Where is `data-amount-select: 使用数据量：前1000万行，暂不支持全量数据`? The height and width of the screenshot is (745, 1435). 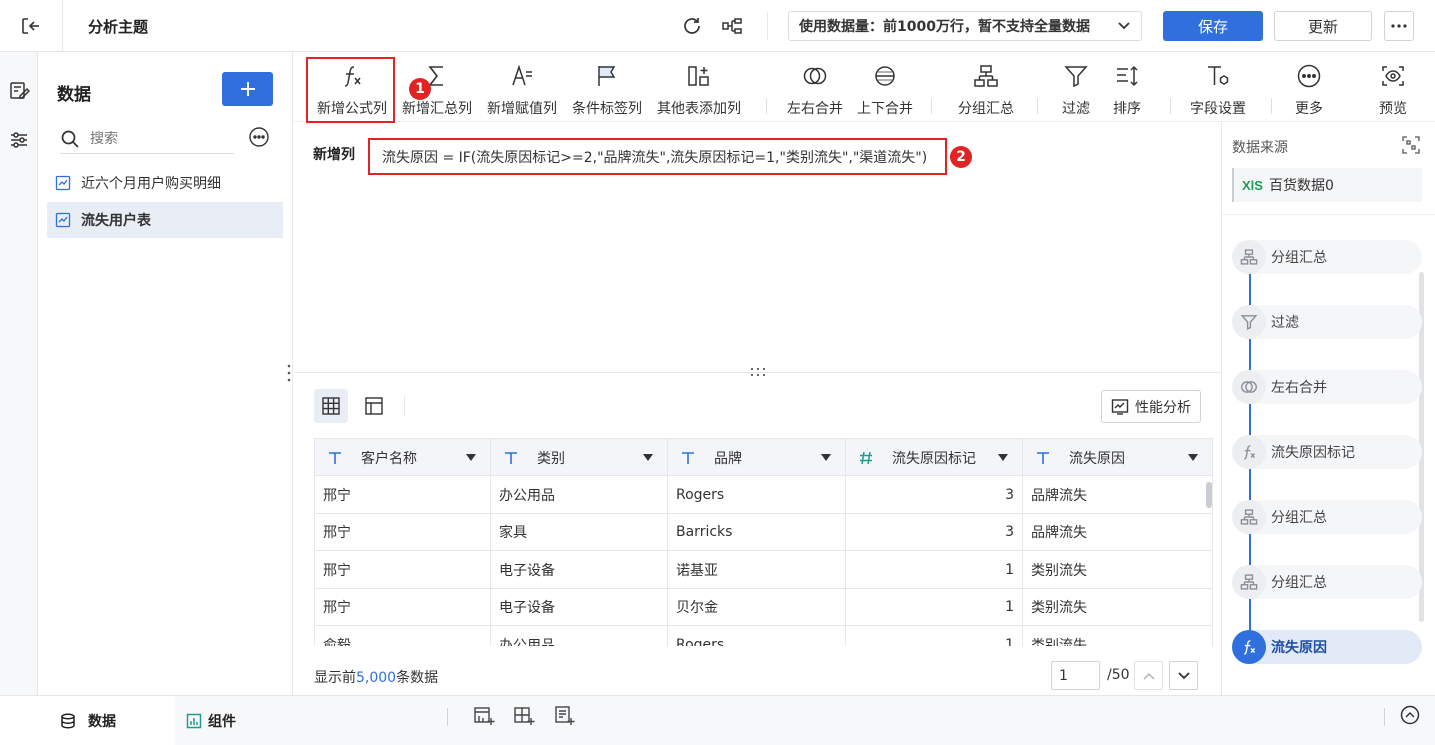
data-amount-select: 使用数据量：前1000万行，暂不支持全量数据 is located at coordinates (965, 26).